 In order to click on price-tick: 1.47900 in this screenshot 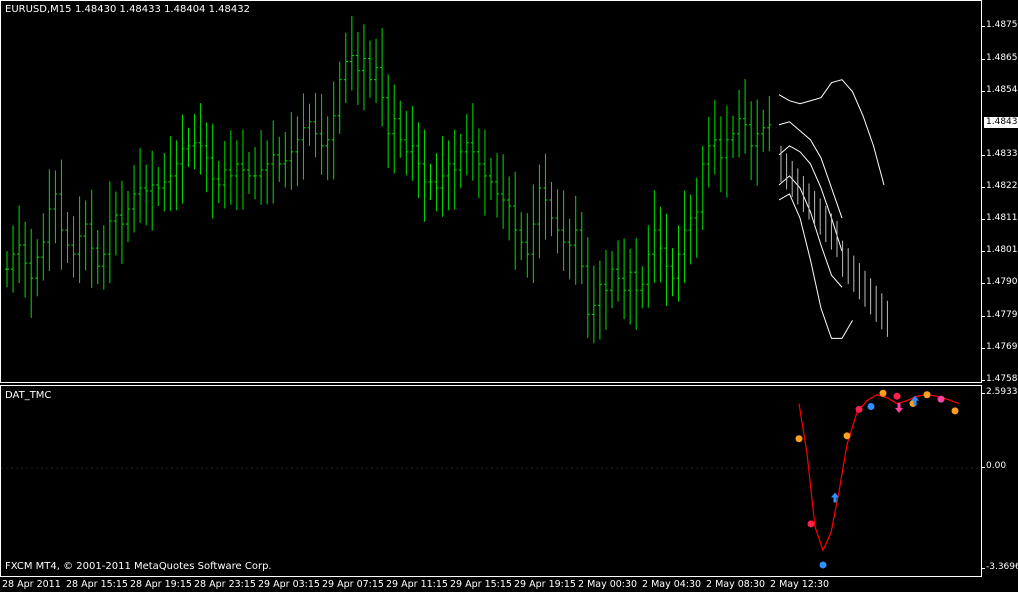, I will do `click(999, 282)`.